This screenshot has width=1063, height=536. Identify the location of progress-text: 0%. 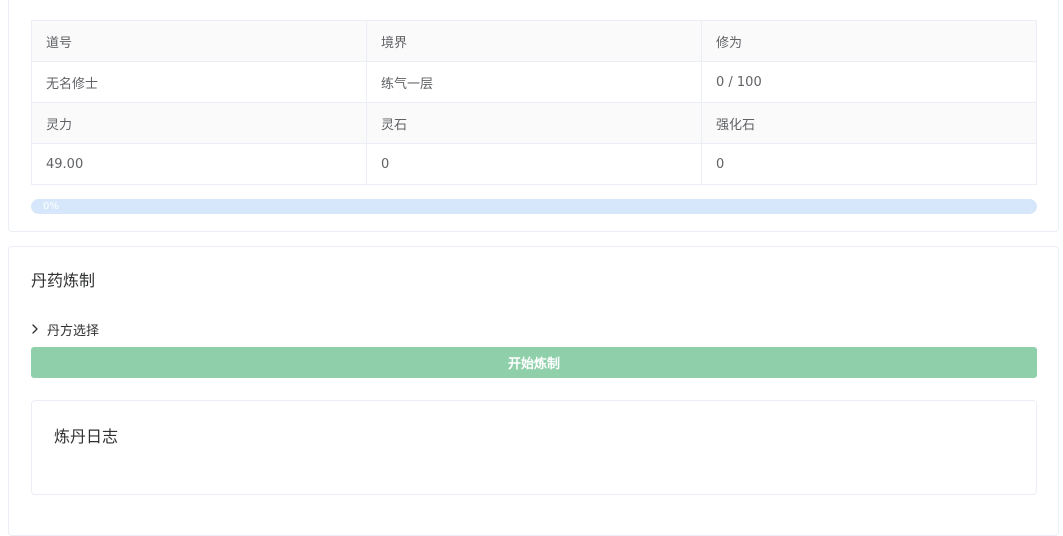
(51, 206).